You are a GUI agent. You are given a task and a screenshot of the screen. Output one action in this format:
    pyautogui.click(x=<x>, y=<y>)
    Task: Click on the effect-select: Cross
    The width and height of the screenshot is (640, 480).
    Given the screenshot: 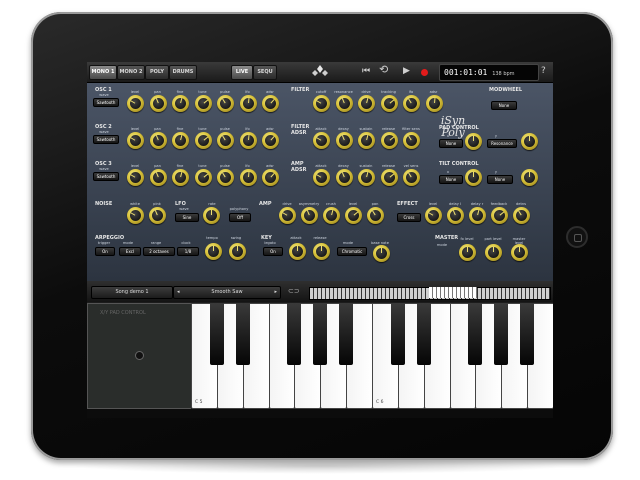 What is the action you would take?
    pyautogui.click(x=409, y=217)
    